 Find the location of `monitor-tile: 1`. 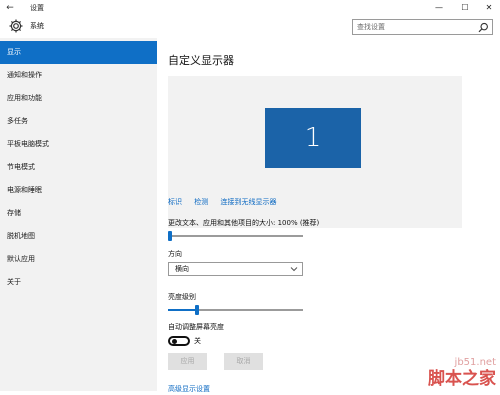

monitor-tile: 1 is located at coordinates (313, 138).